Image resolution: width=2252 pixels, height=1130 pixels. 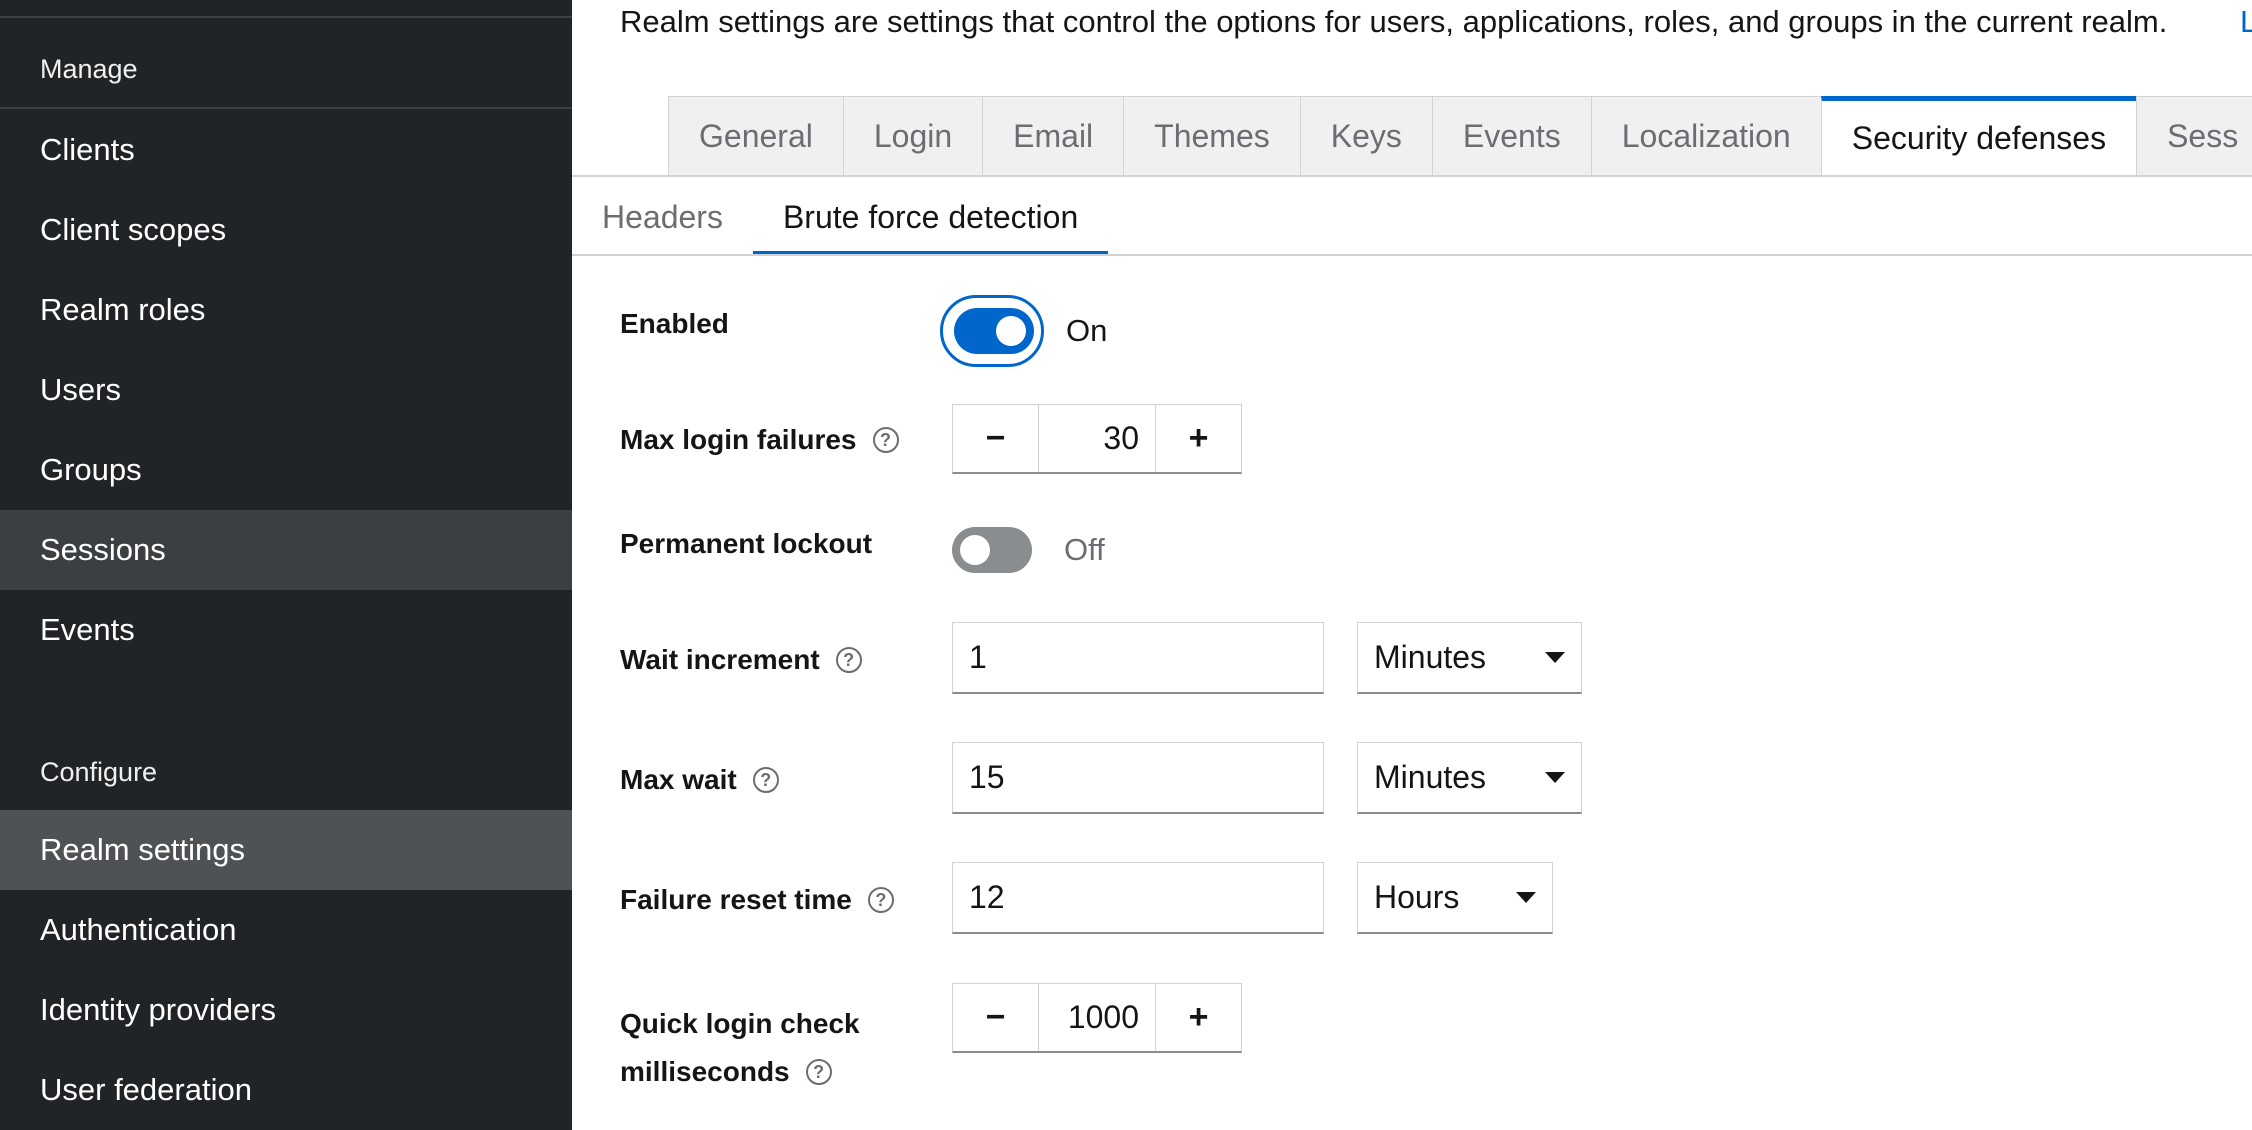 What do you see at coordinates (286, 470) in the screenshot?
I see `sidebar-item-groups: Groups` at bounding box center [286, 470].